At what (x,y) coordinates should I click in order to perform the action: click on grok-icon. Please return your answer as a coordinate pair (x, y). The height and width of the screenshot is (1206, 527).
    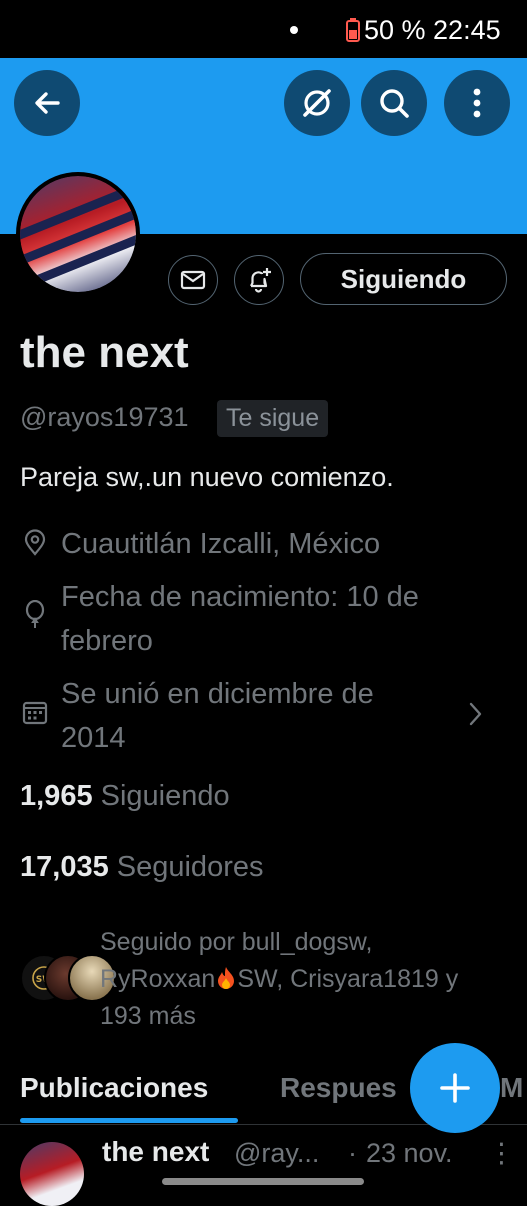
    Looking at the image, I should click on (317, 103).